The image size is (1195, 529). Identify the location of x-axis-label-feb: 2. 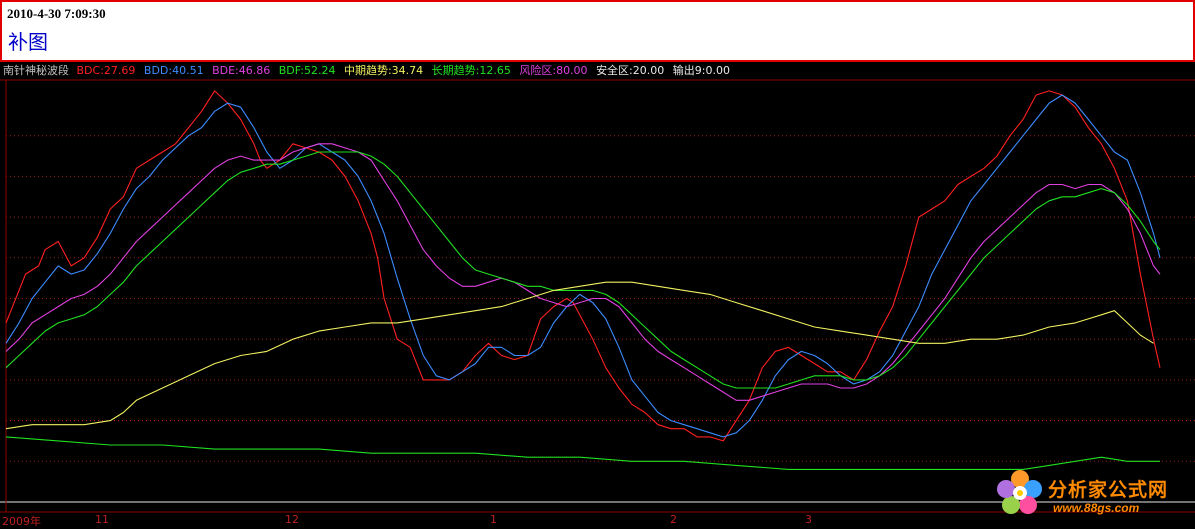
(673, 519).